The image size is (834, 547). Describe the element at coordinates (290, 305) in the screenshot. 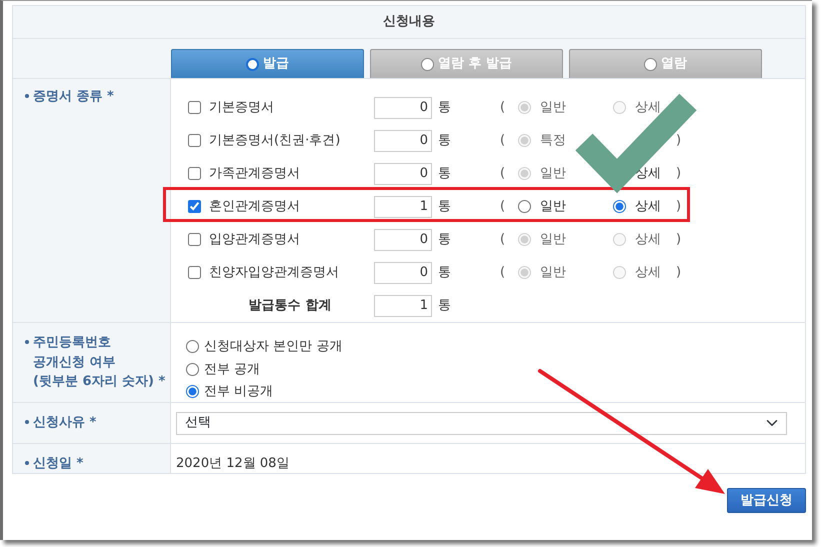

I see `total-label: 발급통수 합계` at that location.